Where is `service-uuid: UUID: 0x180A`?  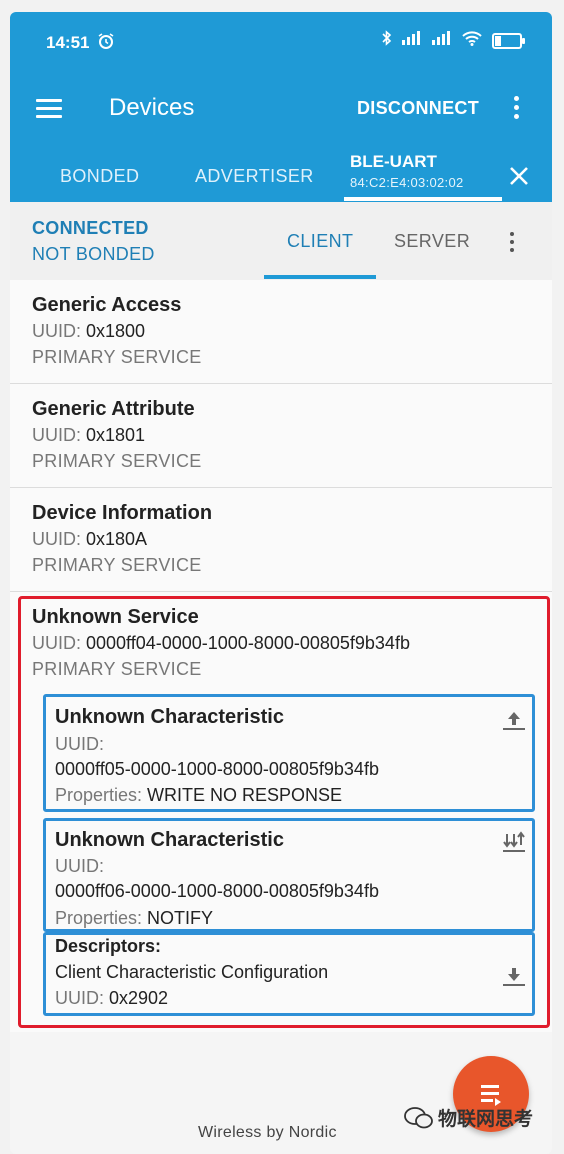 service-uuid: UUID: 0x180A is located at coordinates (90, 539).